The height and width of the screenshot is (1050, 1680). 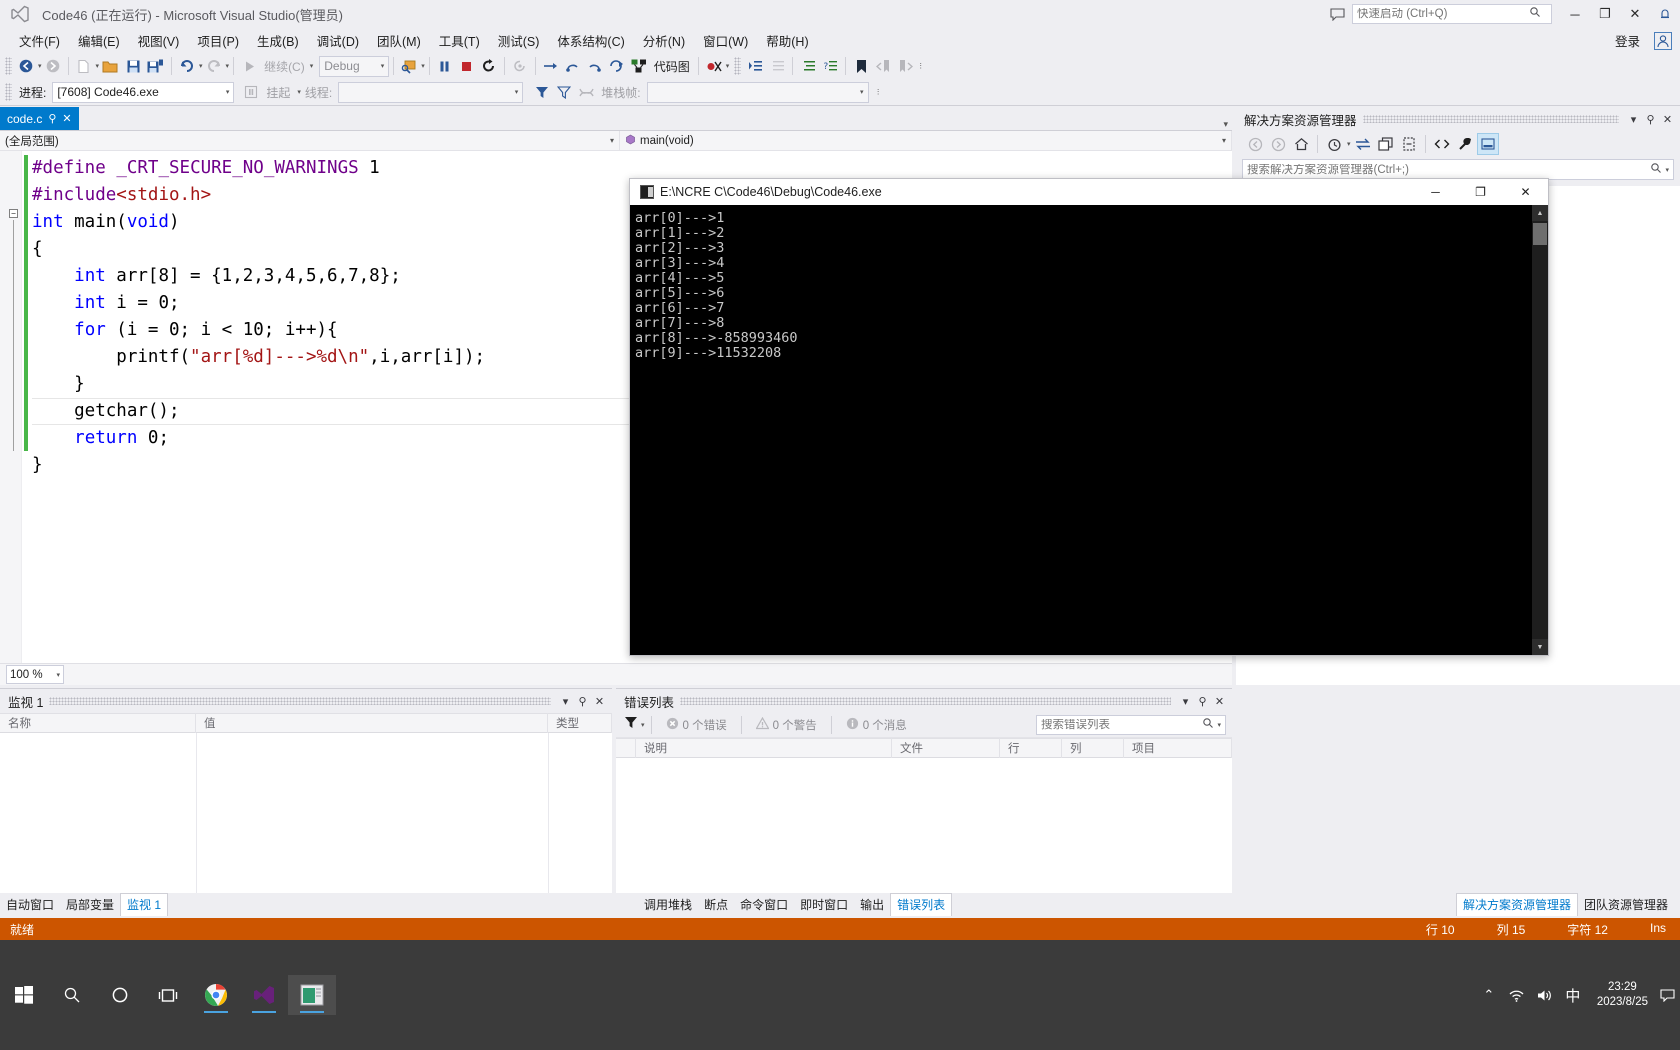 What do you see at coordinates (787, 40) in the screenshot?
I see `menu-help: 帮助(H)` at bounding box center [787, 40].